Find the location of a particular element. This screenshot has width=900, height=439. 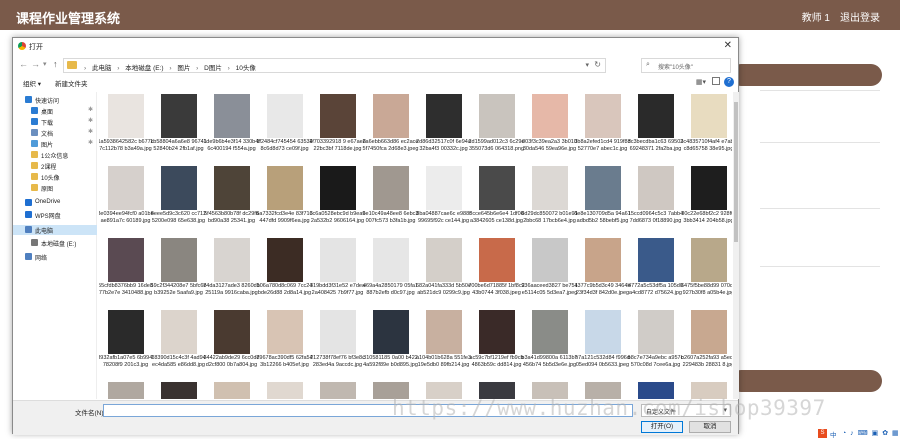

file-item: 8ba04887cae6c e988f99695f92c ce144.jpg is located at coordinates (443, 200).